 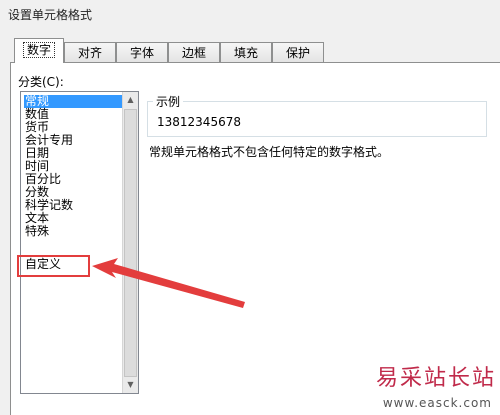 I want to click on watermark: 易采站长站 www.easck.com, so click(x=437, y=385).